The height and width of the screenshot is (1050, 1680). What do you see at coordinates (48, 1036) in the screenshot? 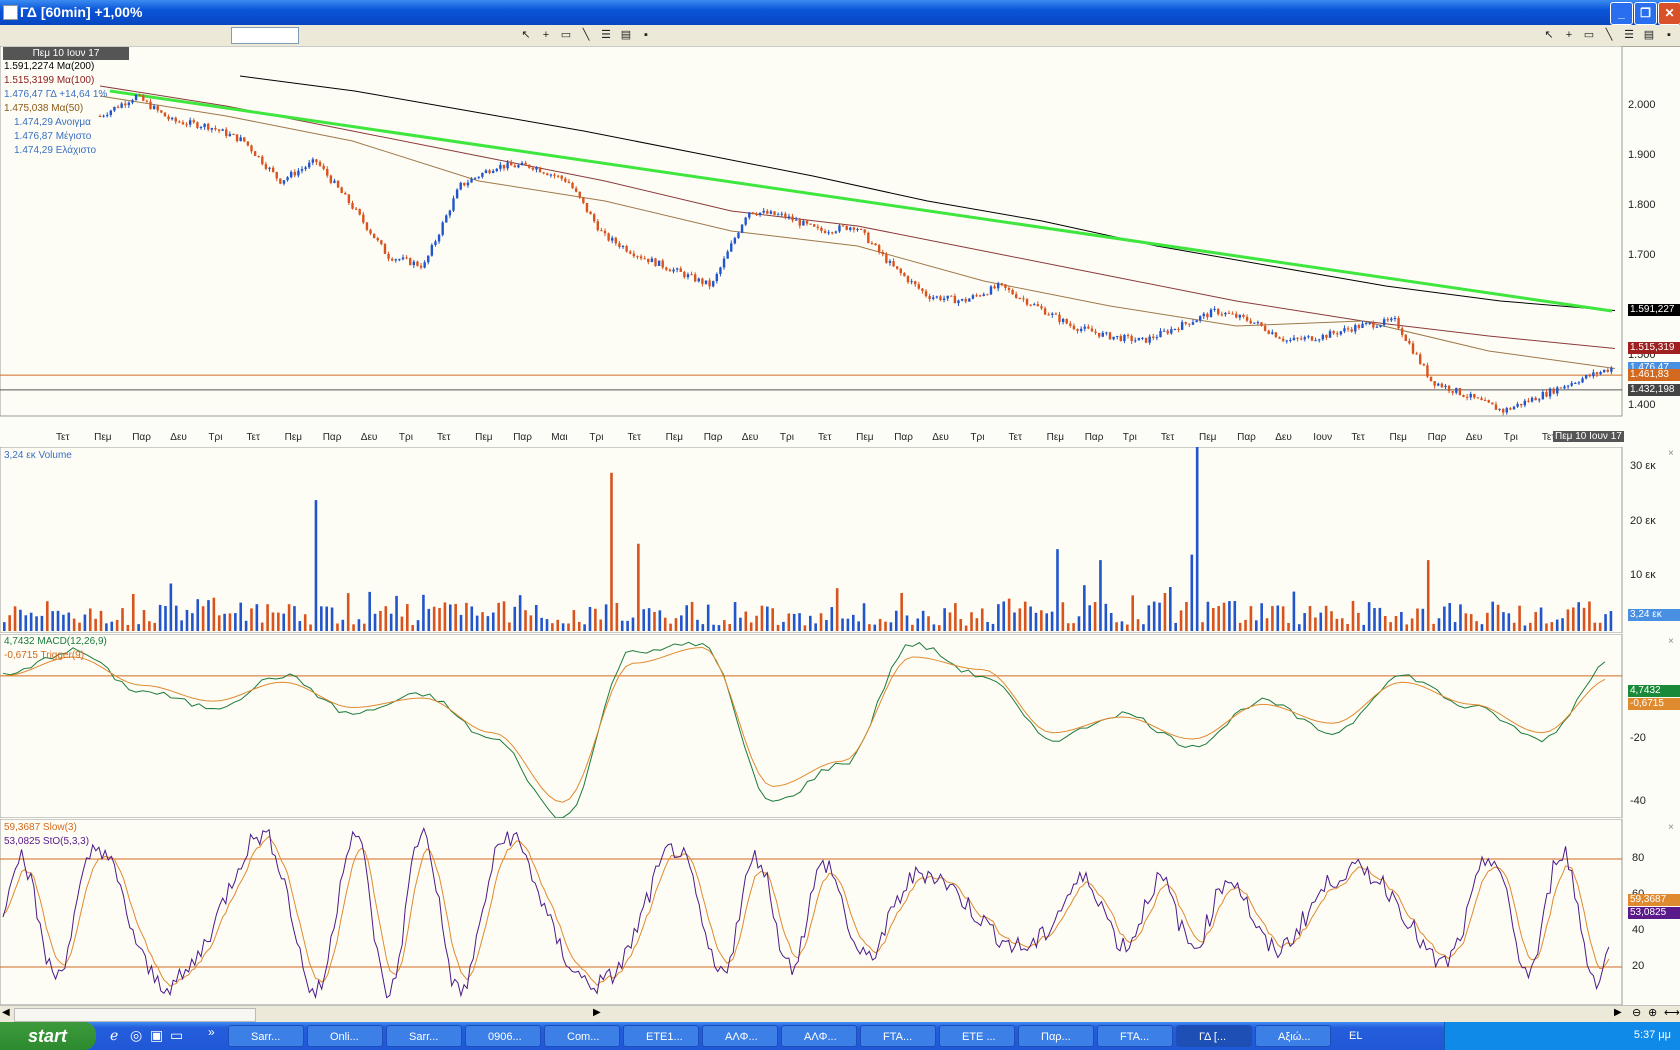
I see `start-button: start` at bounding box center [48, 1036].